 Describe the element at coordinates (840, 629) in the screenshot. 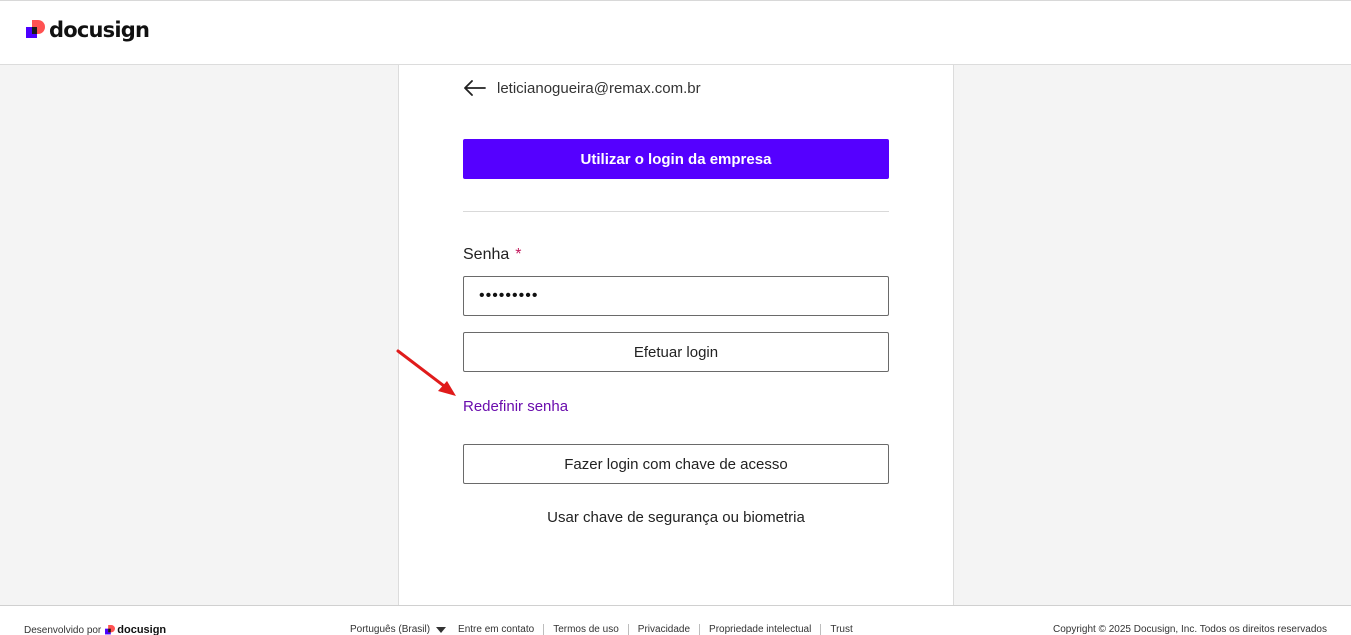

I see `footer-link-trust: Trust` at that location.